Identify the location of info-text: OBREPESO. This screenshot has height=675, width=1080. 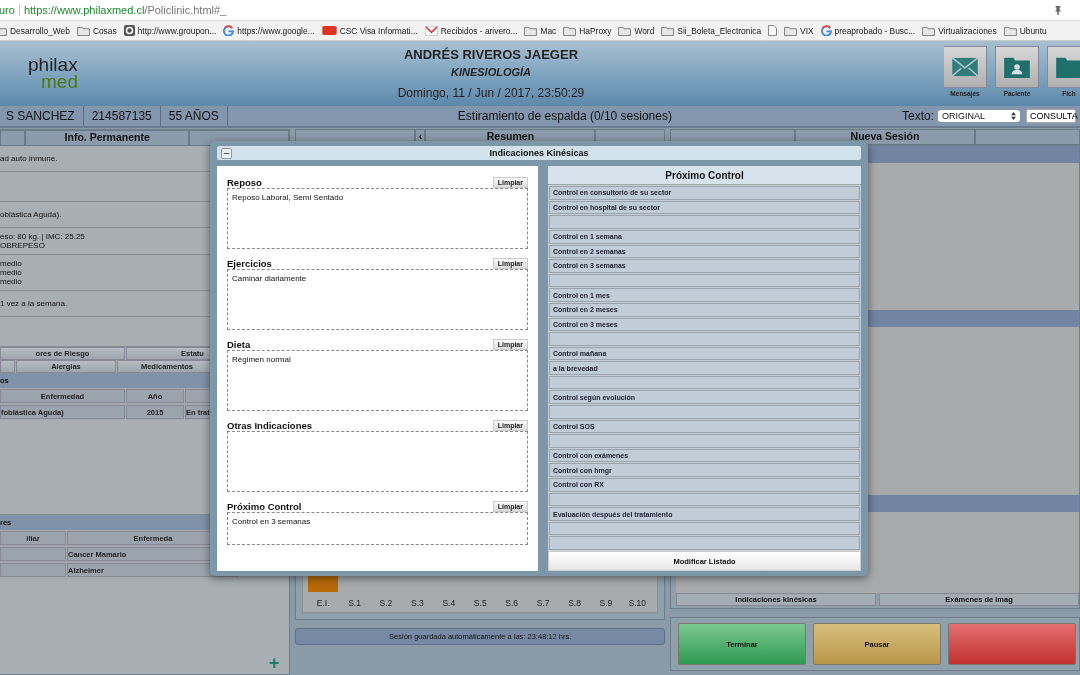
(22, 245).